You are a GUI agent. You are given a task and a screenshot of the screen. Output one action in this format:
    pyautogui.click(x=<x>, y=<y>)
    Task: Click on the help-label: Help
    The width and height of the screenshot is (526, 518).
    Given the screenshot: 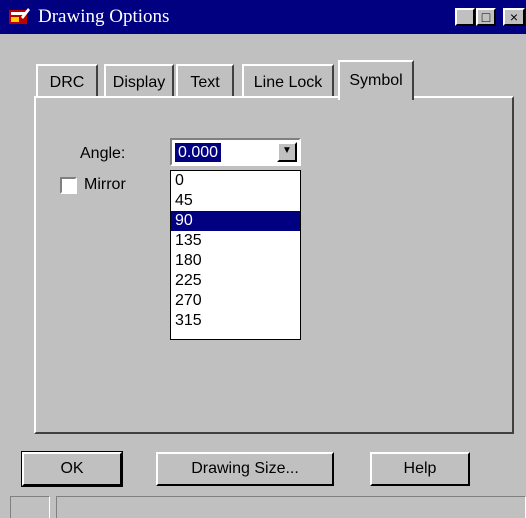 What is the action you would take?
    pyautogui.click(x=420, y=468)
    